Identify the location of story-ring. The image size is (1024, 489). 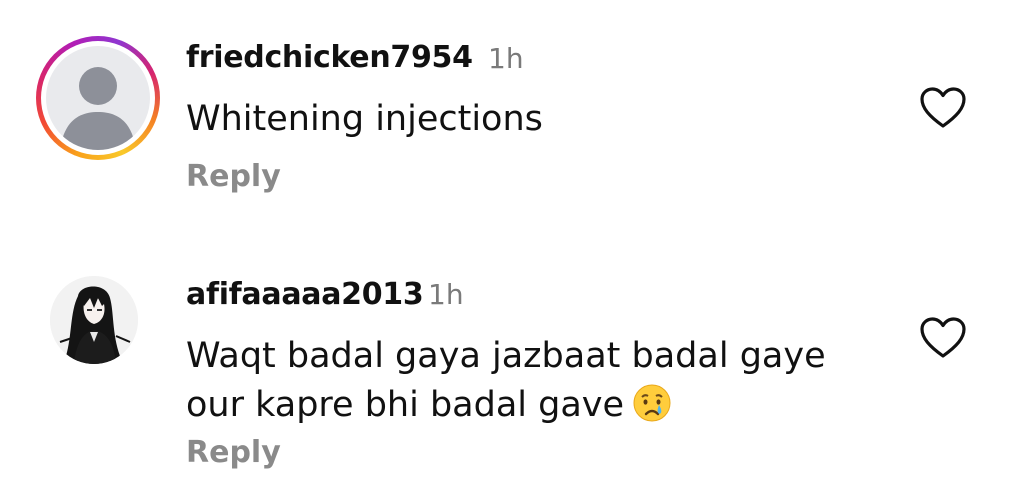
(98, 98).